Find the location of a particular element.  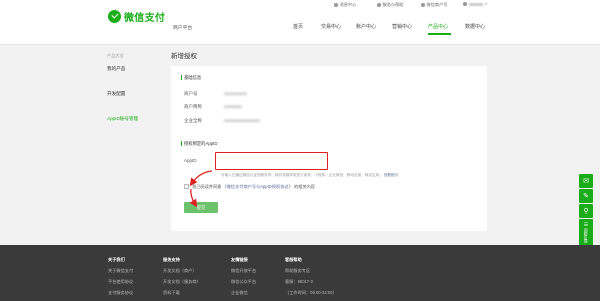

feedback-button: ☰ 问题反馈 is located at coordinates (586, 233).